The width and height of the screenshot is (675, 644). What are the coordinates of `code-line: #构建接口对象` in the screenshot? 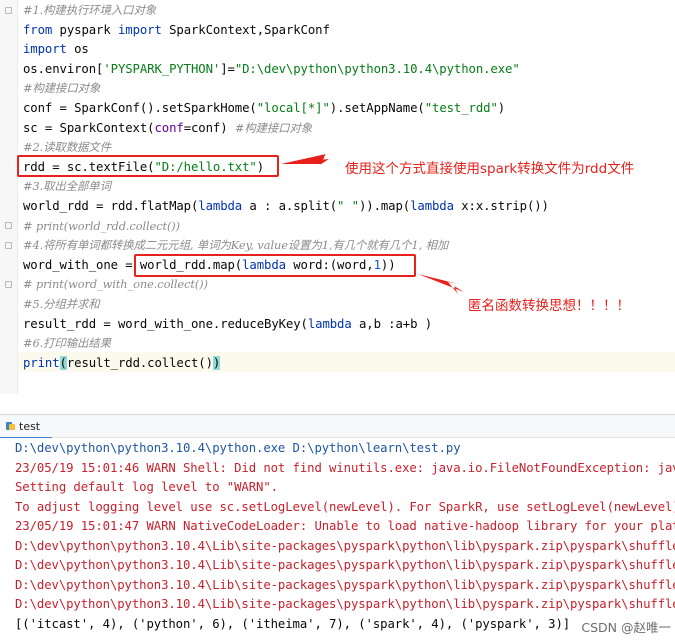 It's located at (61, 88).